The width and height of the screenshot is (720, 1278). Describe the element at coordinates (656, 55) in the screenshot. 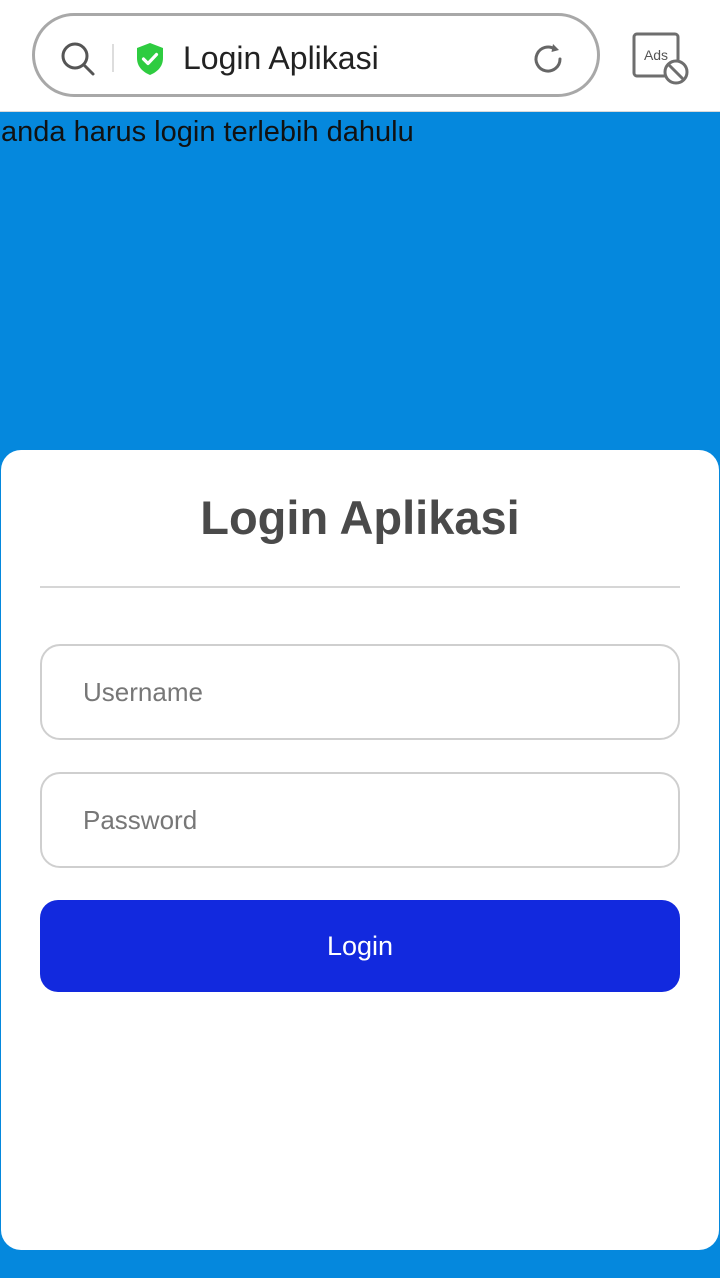

I see `ads-badge-text: Ads` at that location.